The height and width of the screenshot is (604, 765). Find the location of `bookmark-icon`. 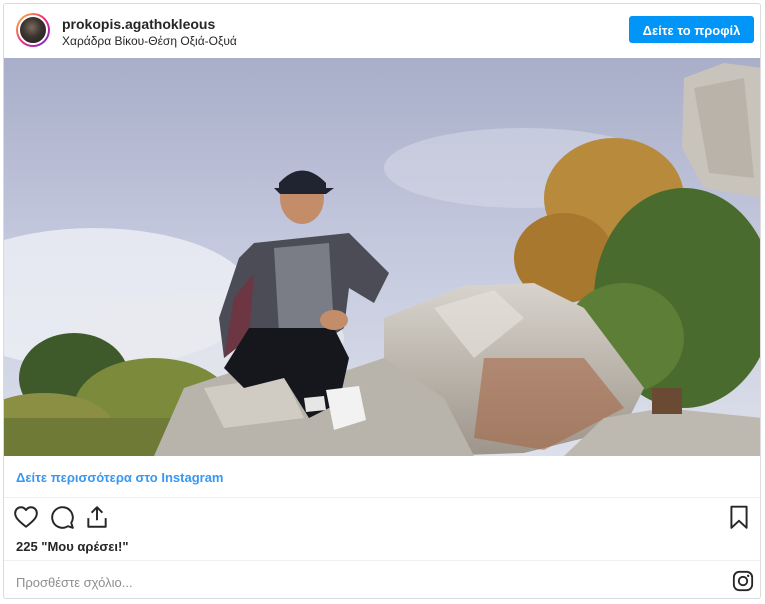

bookmark-icon is located at coordinates (739, 517).